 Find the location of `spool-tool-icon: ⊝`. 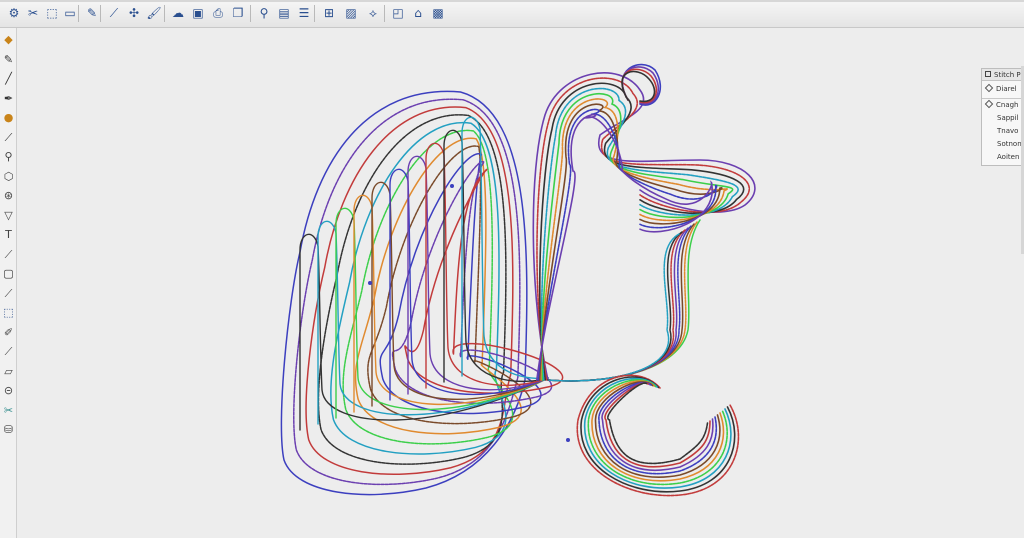

spool-tool-icon: ⊝ is located at coordinates (8, 390).